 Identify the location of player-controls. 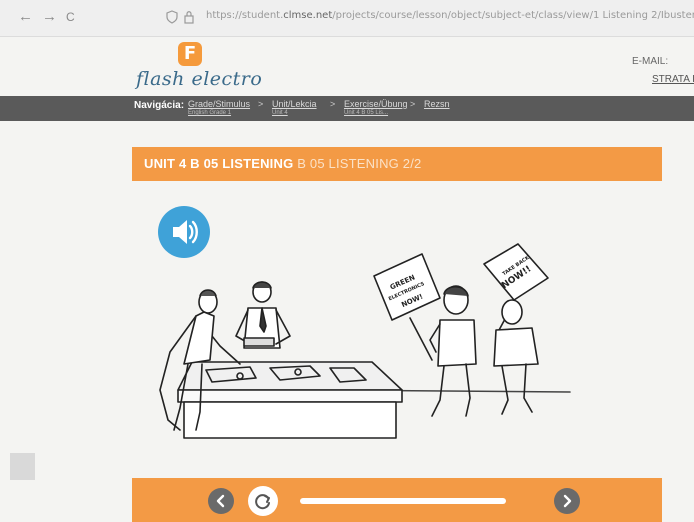
(397, 500).